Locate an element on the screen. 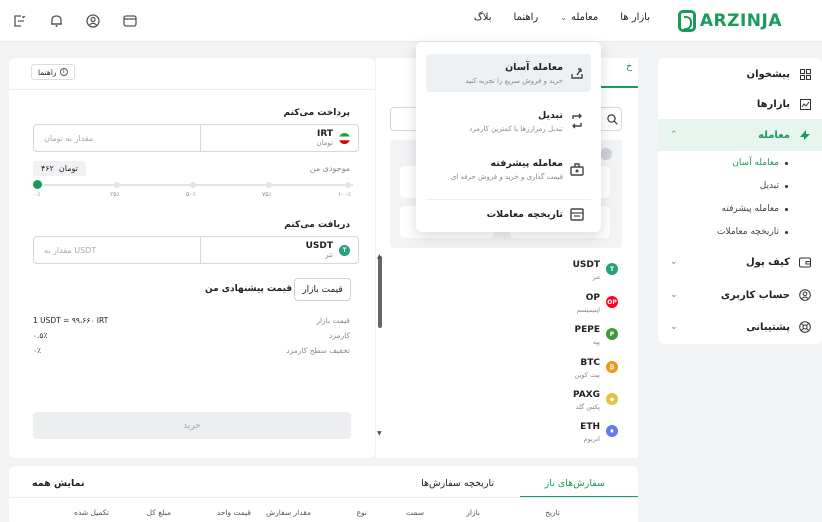 The width and height of the screenshot is (822, 522). eth-icon: ♦ is located at coordinates (612, 431).